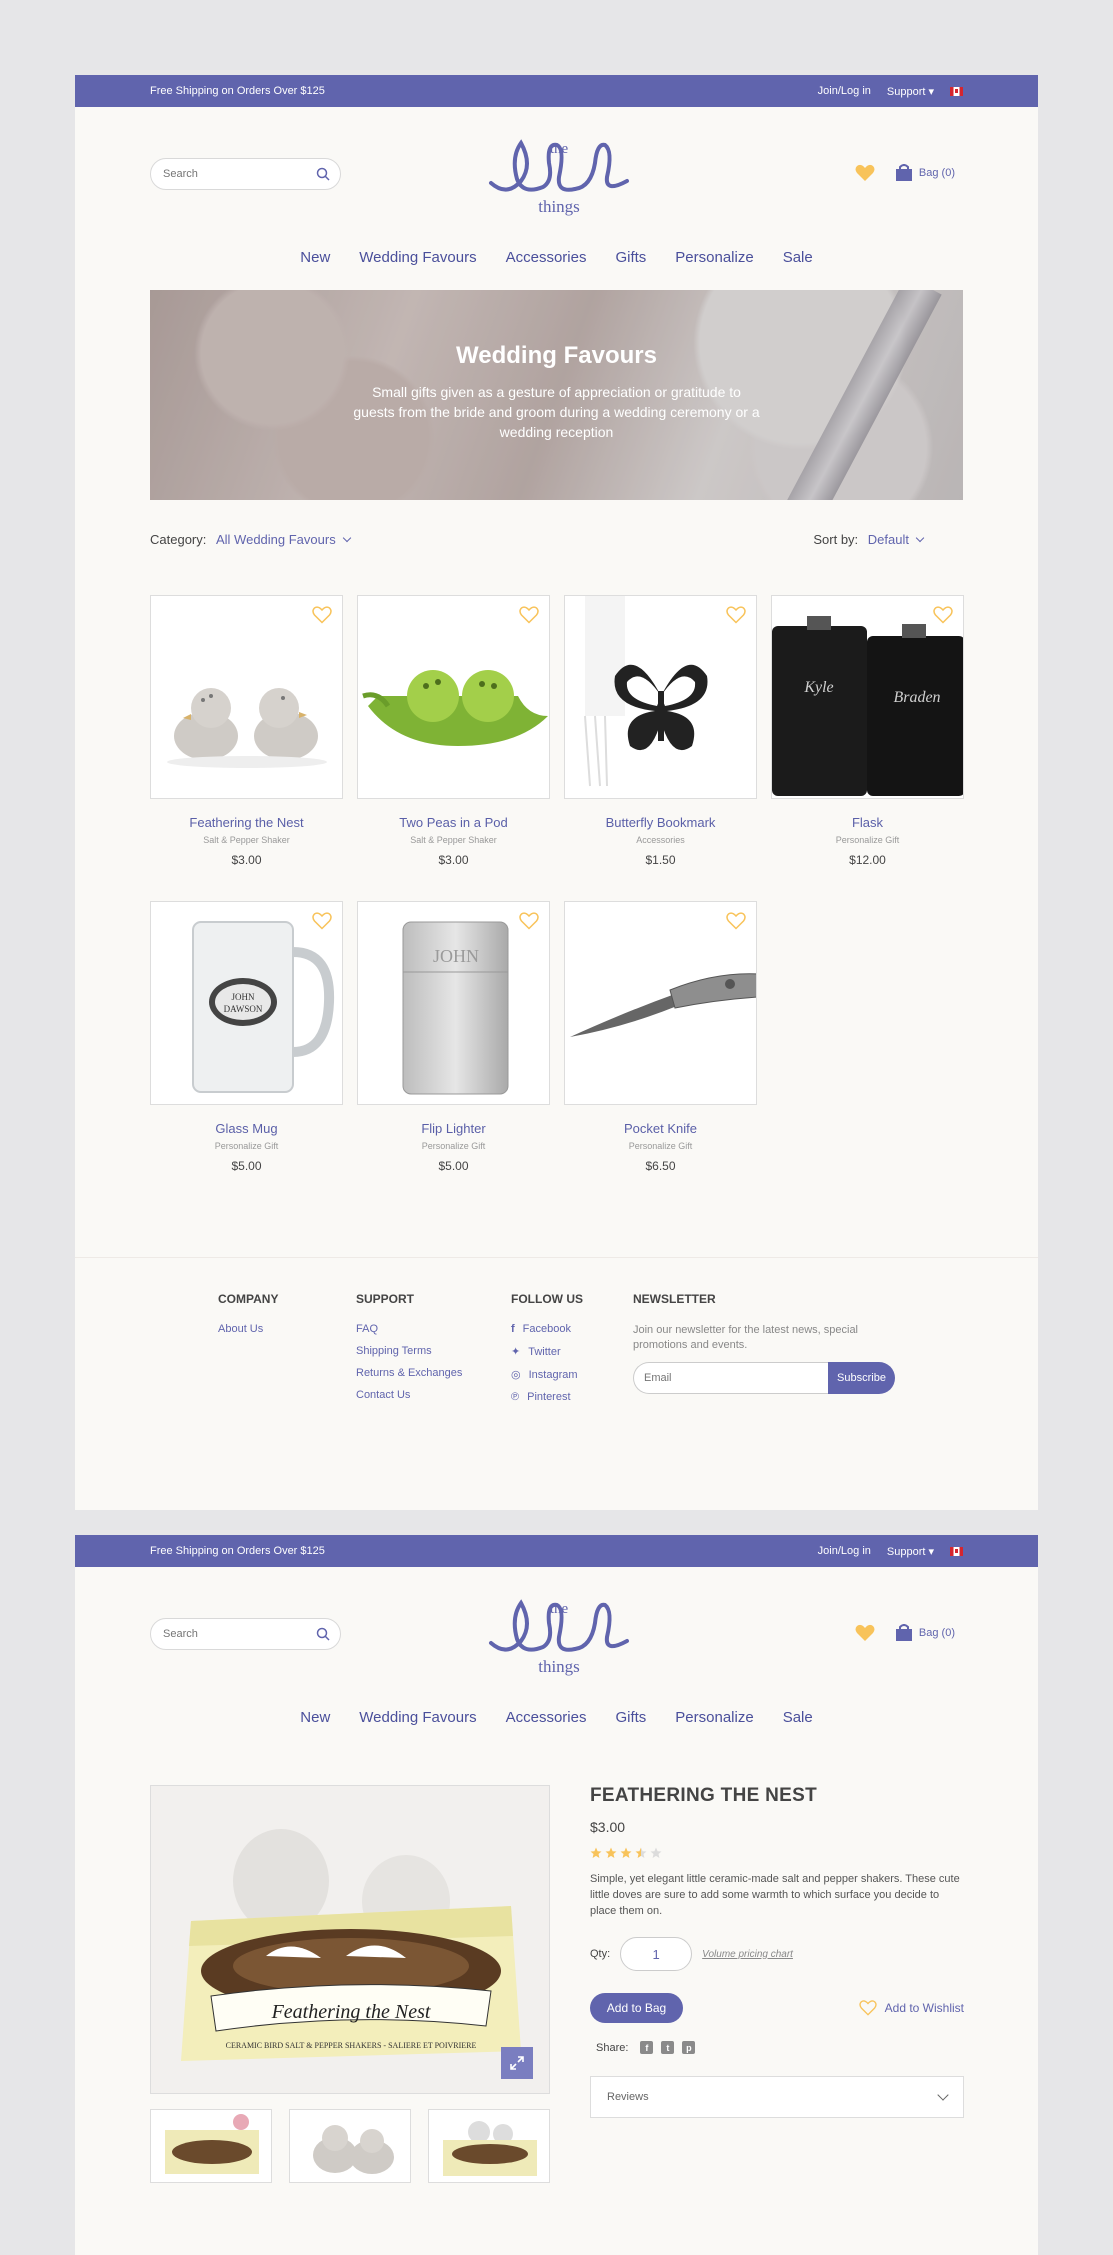 The image size is (1113, 2255). Describe the element at coordinates (660, 1166) in the screenshot. I see `product-price: $6.50` at that location.